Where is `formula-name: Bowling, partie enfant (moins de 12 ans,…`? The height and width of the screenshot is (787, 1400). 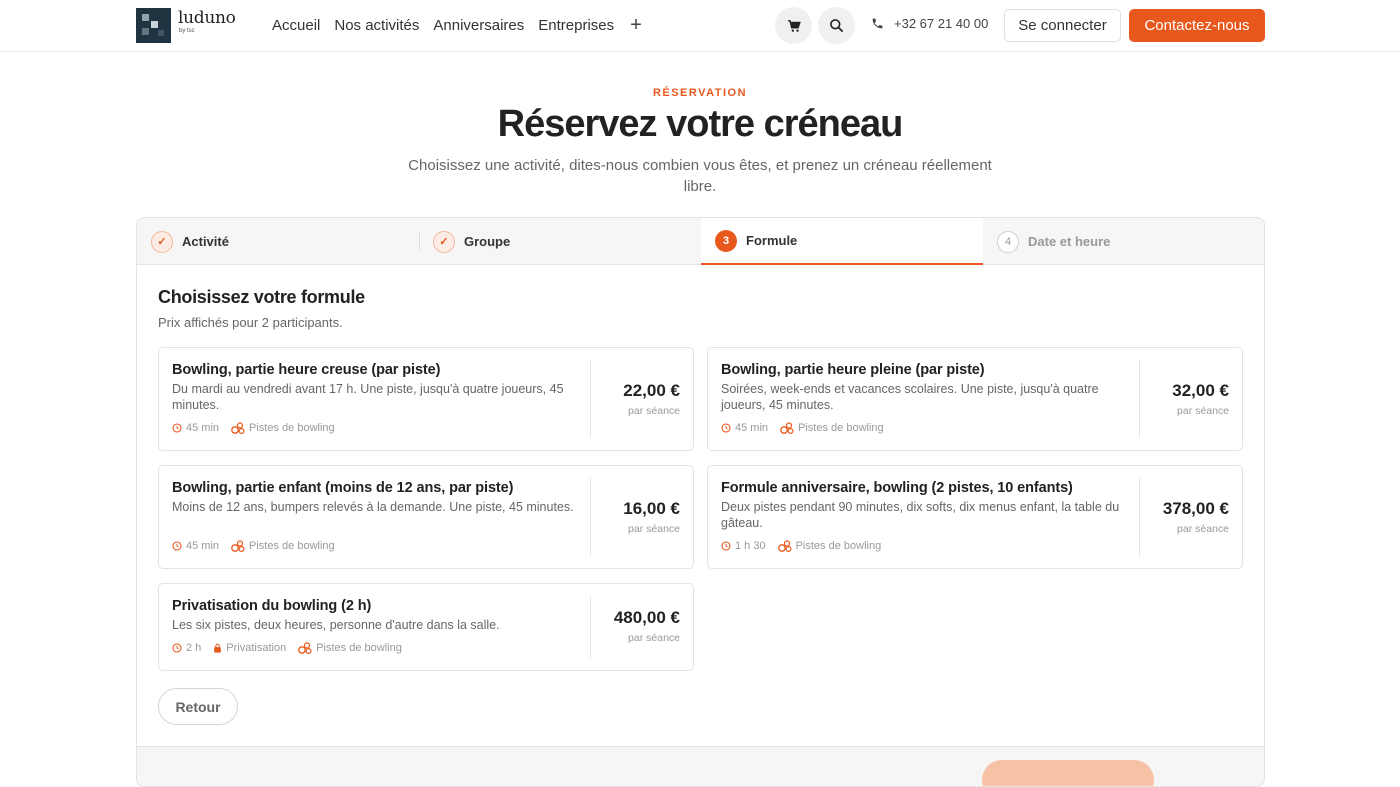
formula-name: Bowling, partie enfant (moins de 12 ans,… is located at coordinates (343, 488).